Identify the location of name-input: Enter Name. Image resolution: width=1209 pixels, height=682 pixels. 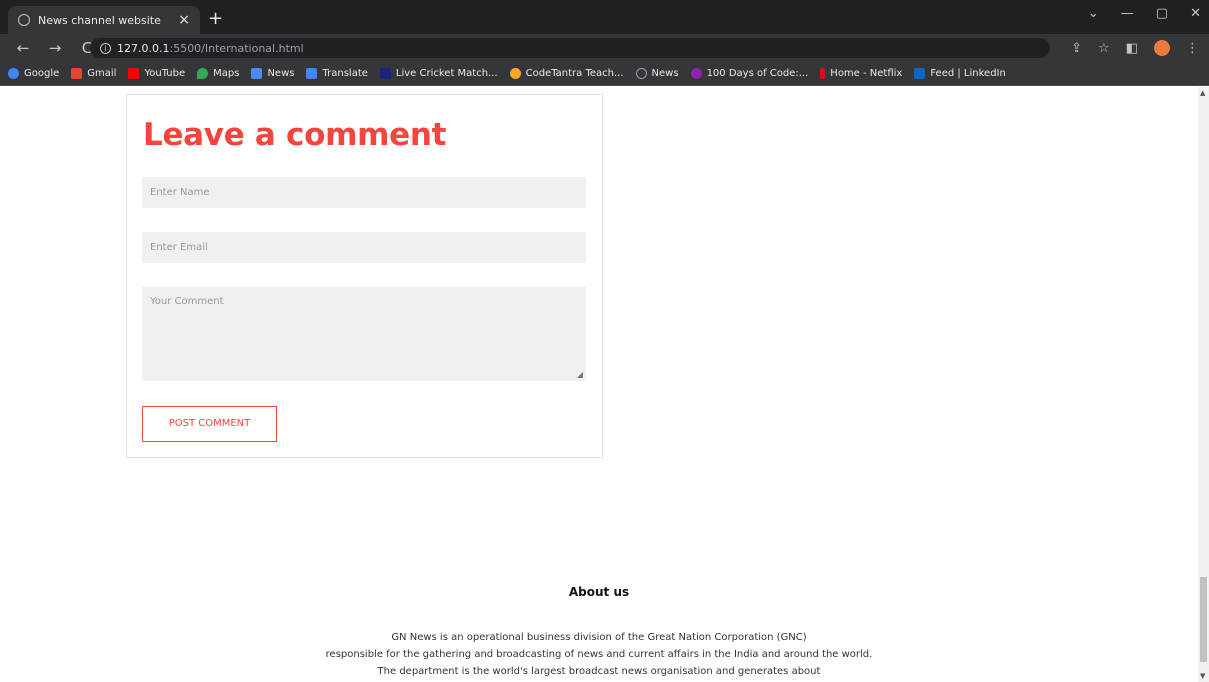
(364, 192).